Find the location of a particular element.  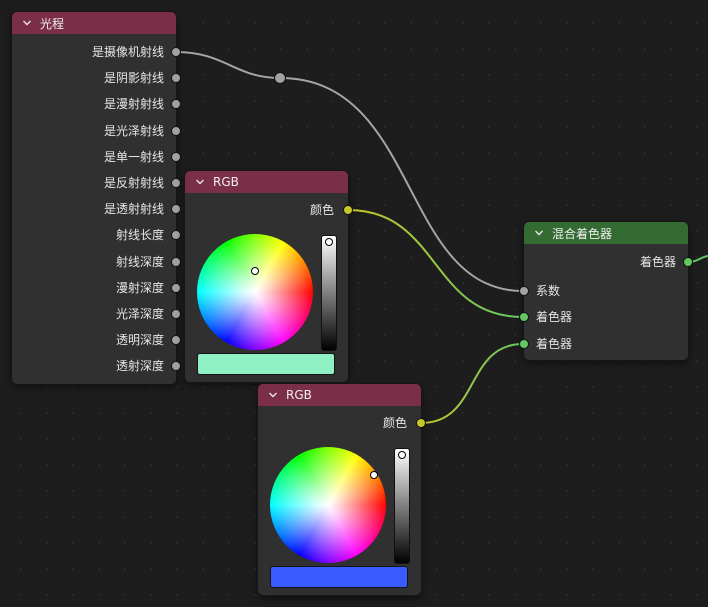

light-path-output-label: 漫射深度 is located at coordinates (139, 287).